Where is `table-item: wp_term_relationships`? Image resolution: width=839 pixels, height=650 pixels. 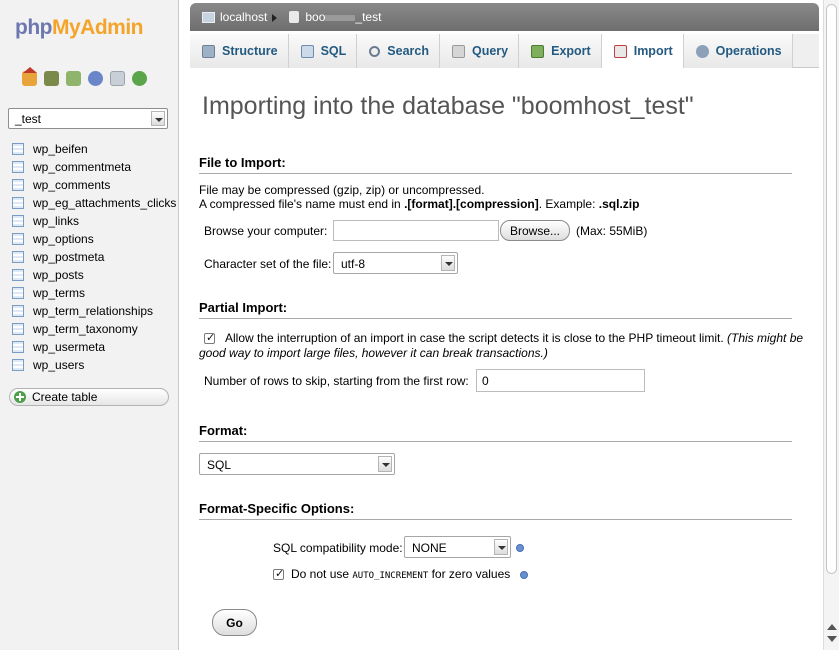
table-item: wp_term_relationships is located at coordinates (94, 311).